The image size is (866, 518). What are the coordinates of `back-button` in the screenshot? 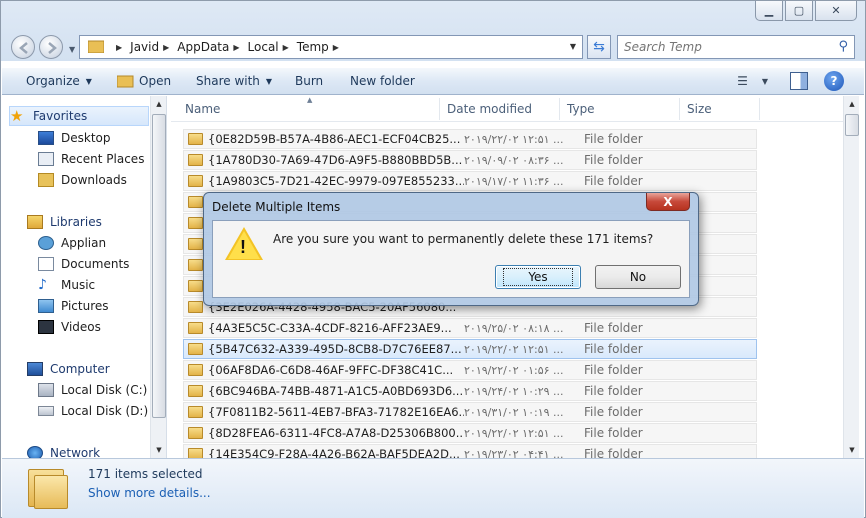 It's located at (23, 47).